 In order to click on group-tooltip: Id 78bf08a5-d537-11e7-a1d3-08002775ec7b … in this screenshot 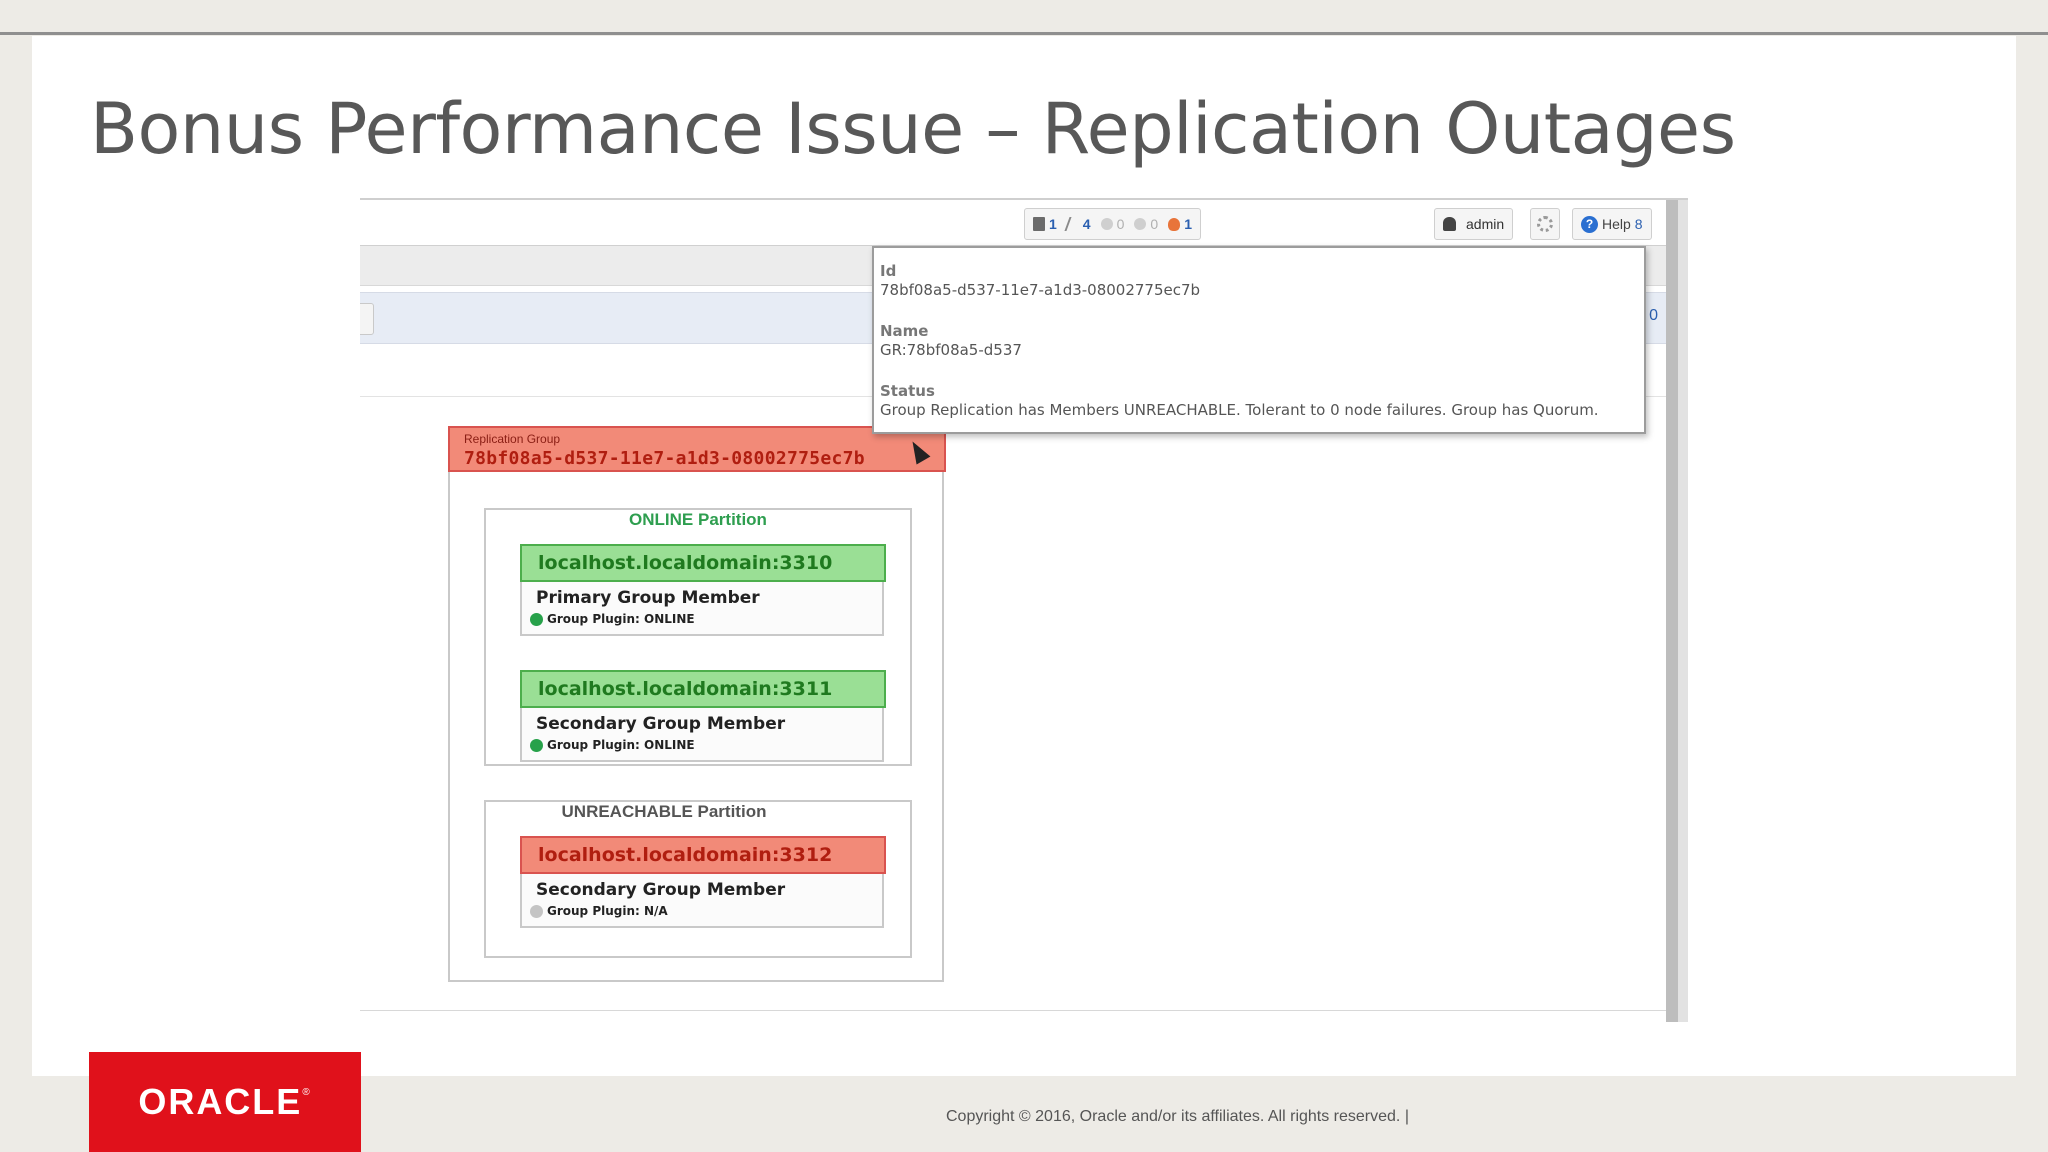, I will do `click(1259, 340)`.